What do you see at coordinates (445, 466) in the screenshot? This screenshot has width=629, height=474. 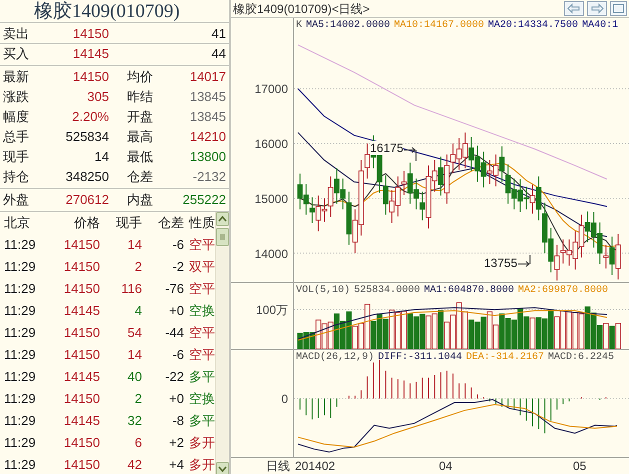 I see `axis-label: 04` at bounding box center [445, 466].